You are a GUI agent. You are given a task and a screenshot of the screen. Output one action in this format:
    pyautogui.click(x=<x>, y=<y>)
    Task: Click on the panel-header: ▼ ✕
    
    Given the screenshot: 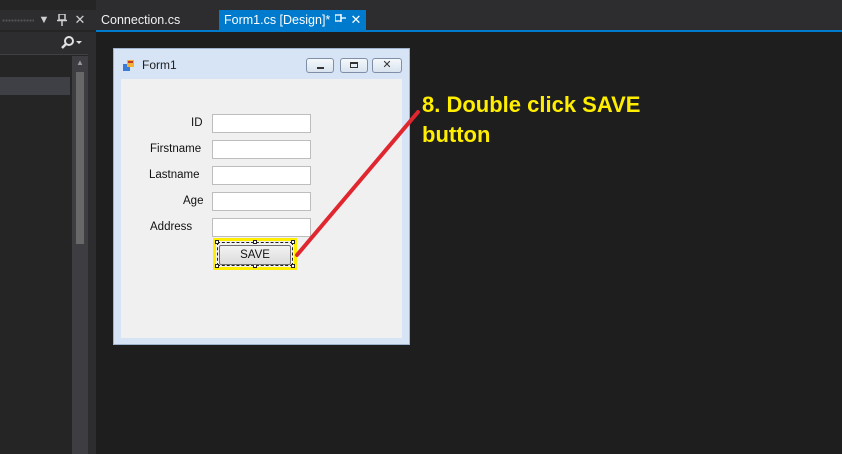 What is the action you would take?
    pyautogui.click(x=48, y=20)
    